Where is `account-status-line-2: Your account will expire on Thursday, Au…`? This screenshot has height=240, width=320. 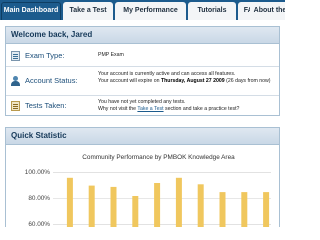
account-status-line-2: Your account will expire on Thursday, Au… is located at coordinates (188, 81).